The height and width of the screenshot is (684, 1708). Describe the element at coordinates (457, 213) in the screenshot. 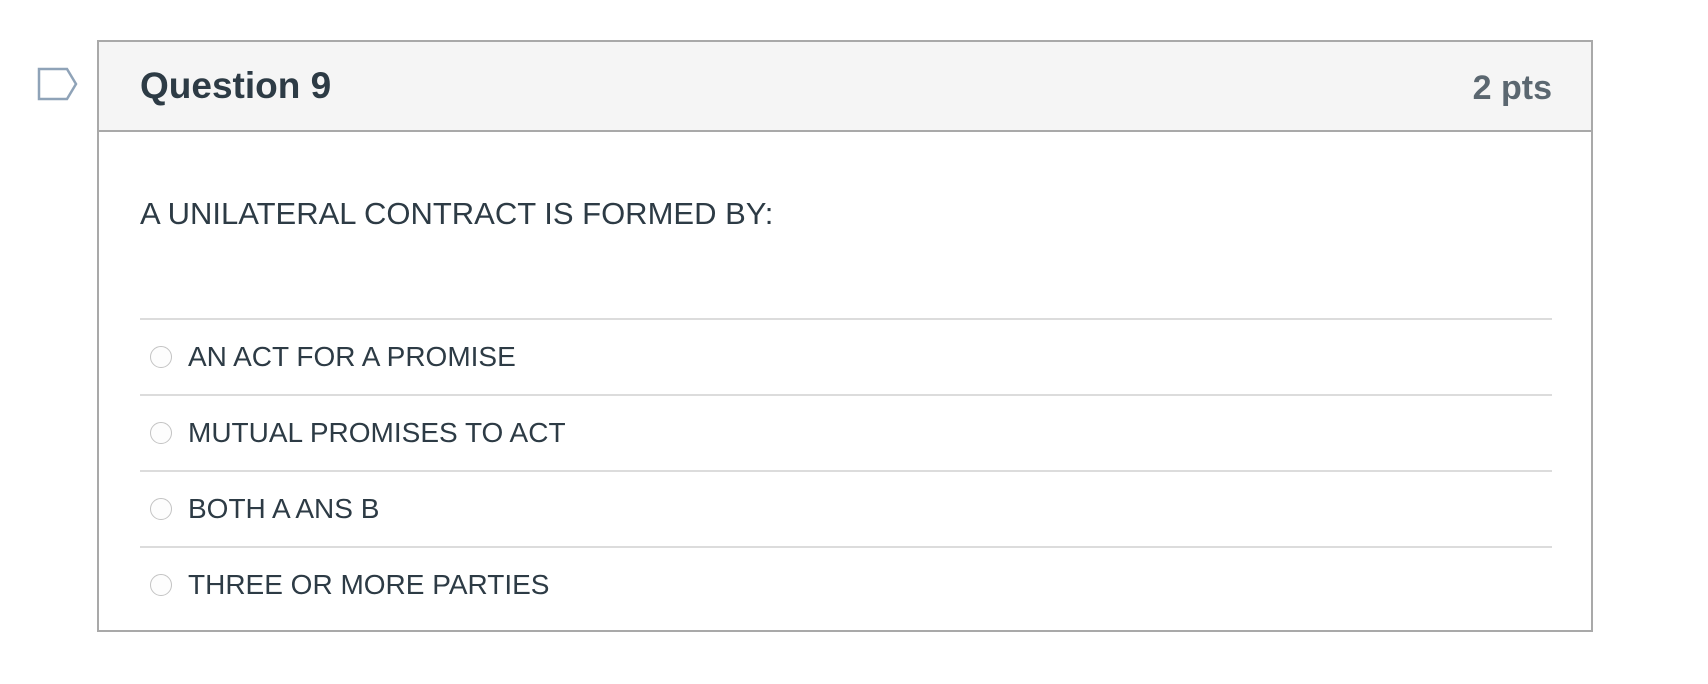

I see `question-text: A UNILATERAL CONTRACT IS FORMED BY:` at that location.